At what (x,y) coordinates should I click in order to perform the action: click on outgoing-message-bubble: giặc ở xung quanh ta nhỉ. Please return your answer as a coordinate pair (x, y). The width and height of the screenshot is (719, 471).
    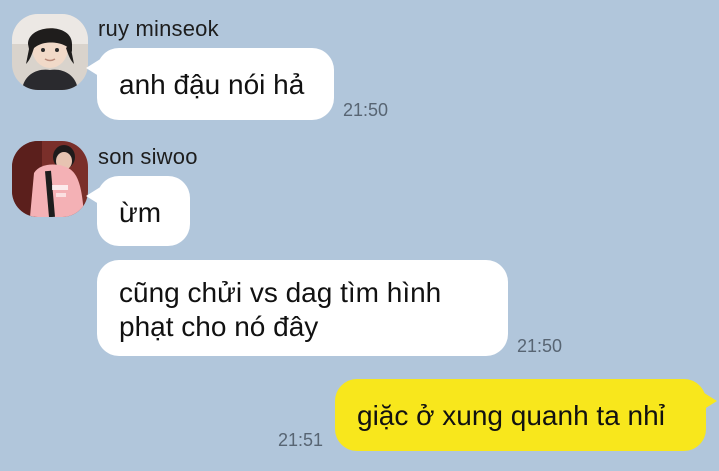
    Looking at the image, I should click on (526, 415).